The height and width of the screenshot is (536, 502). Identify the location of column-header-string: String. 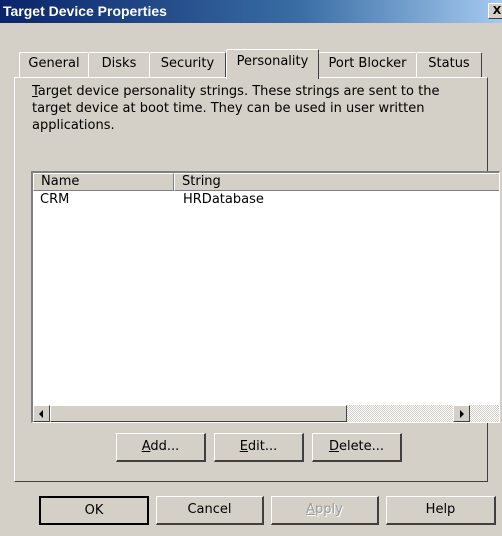
(336, 182).